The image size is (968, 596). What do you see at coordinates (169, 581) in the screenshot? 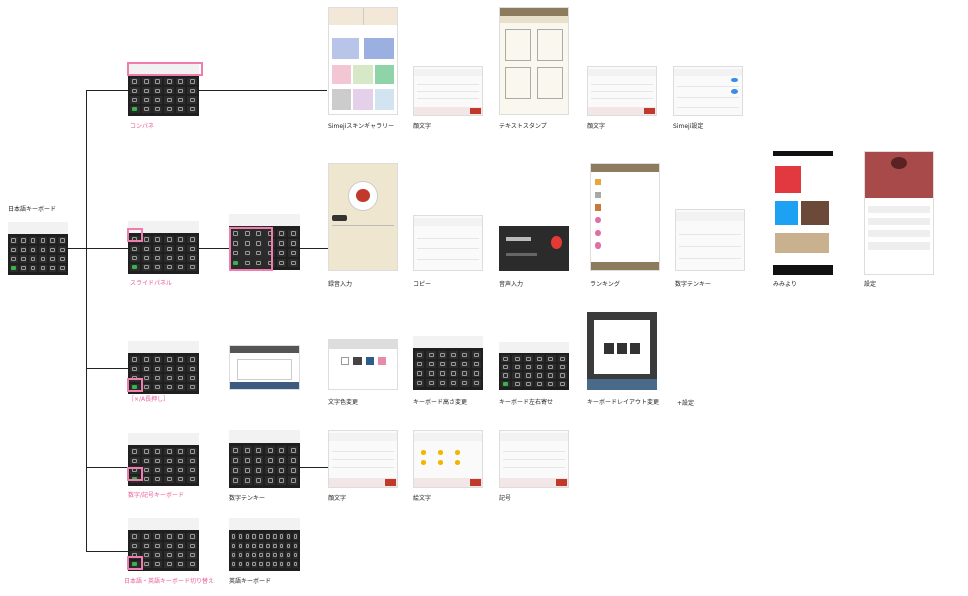
I see `branch-label-jp-en-toggle: 日本語・英語キーボード切り替え` at bounding box center [169, 581].